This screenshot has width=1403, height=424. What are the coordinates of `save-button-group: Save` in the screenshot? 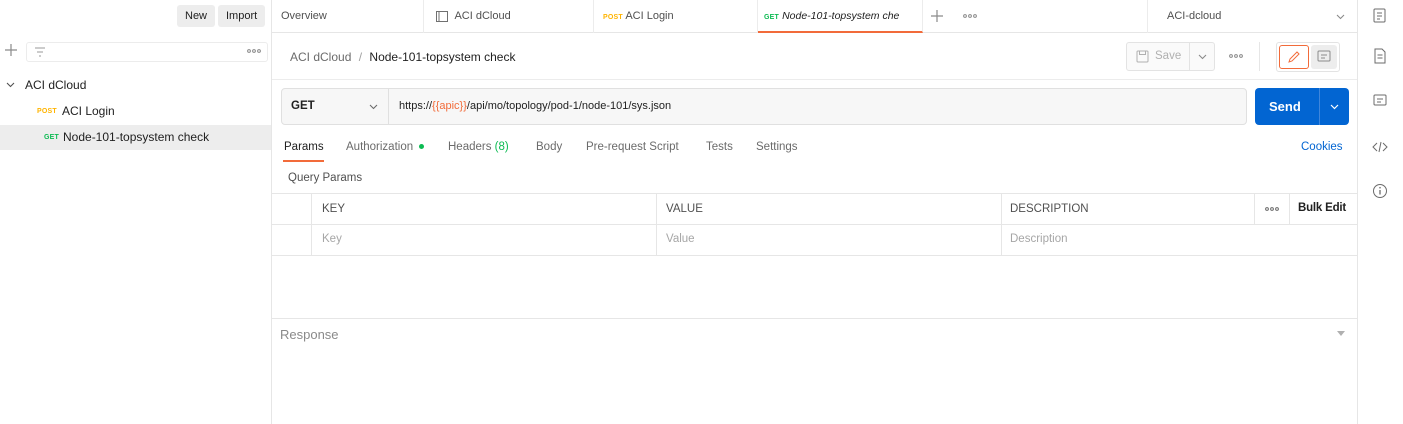 It's located at (1170, 56).